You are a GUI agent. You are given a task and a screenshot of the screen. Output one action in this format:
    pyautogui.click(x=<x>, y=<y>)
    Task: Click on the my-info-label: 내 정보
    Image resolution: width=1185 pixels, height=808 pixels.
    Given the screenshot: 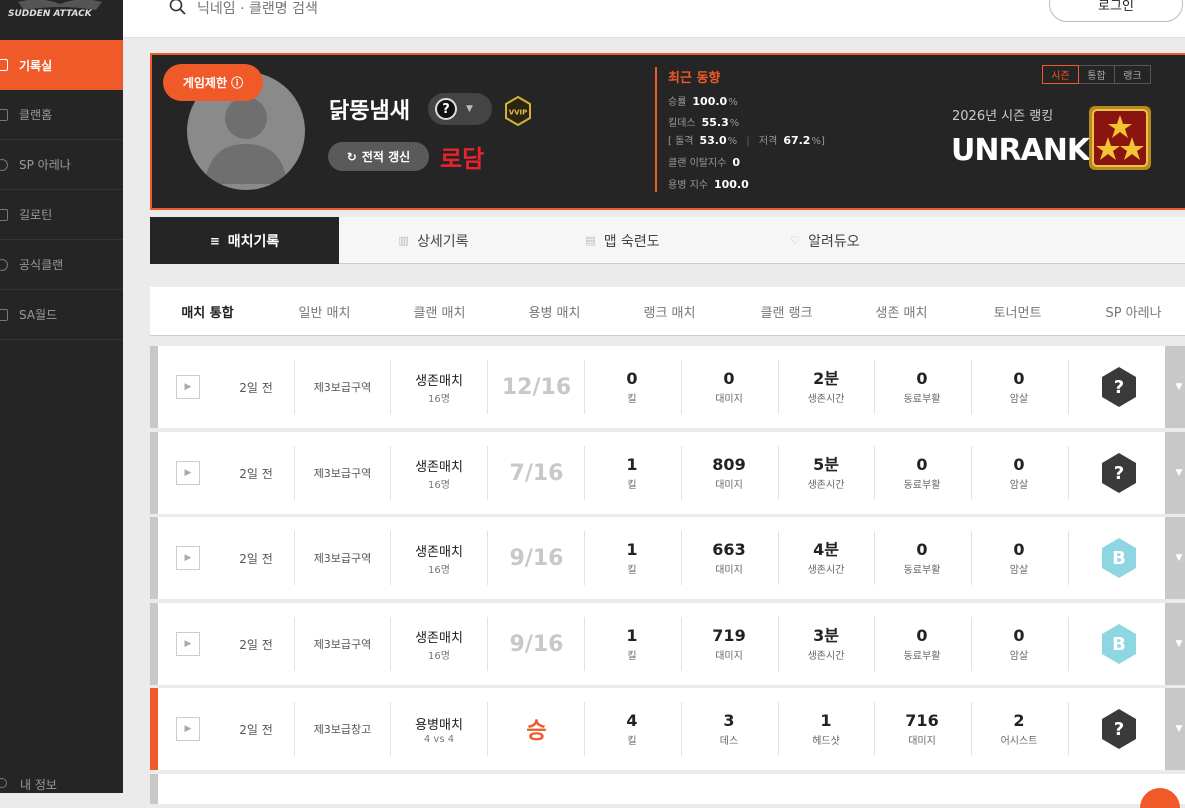 What is the action you would take?
    pyautogui.click(x=38, y=785)
    